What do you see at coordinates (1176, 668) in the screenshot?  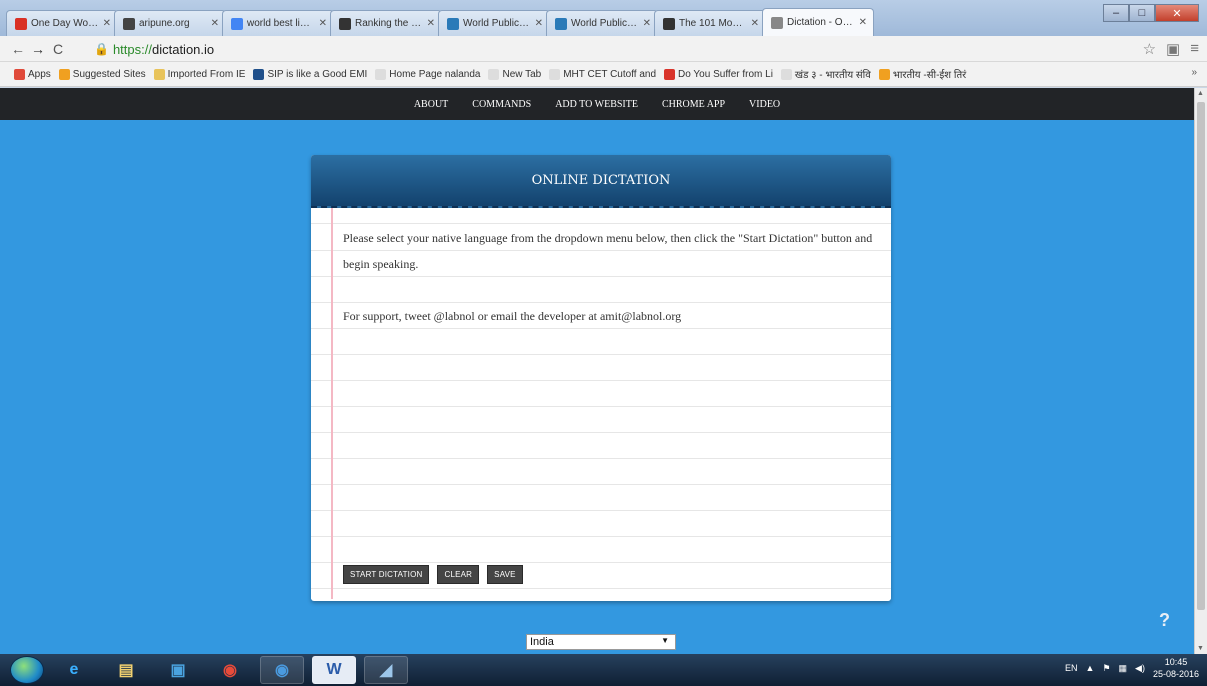 I see `clock: 10:45 25-08-2016` at bounding box center [1176, 668].